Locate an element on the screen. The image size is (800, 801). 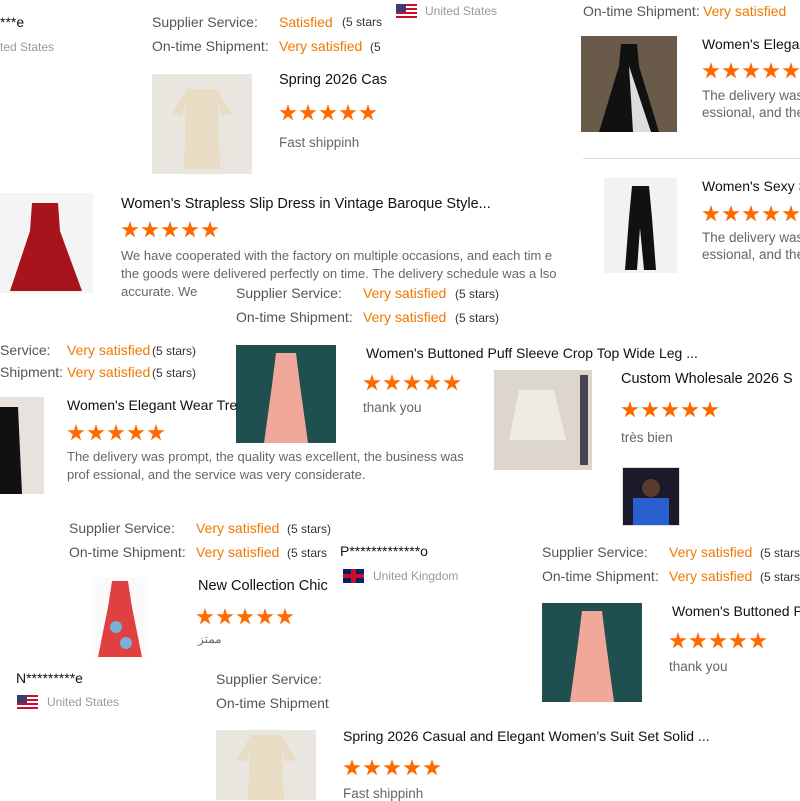
photo-image-icon is located at coordinates (651, 502).